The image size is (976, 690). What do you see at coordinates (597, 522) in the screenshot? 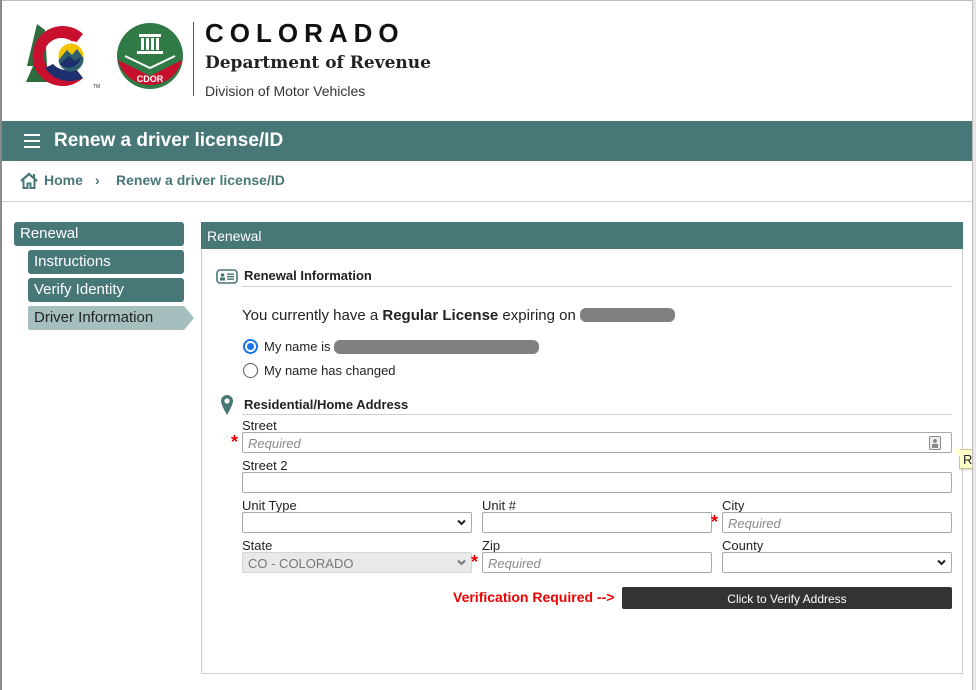
I see `unit-number-input` at bounding box center [597, 522].